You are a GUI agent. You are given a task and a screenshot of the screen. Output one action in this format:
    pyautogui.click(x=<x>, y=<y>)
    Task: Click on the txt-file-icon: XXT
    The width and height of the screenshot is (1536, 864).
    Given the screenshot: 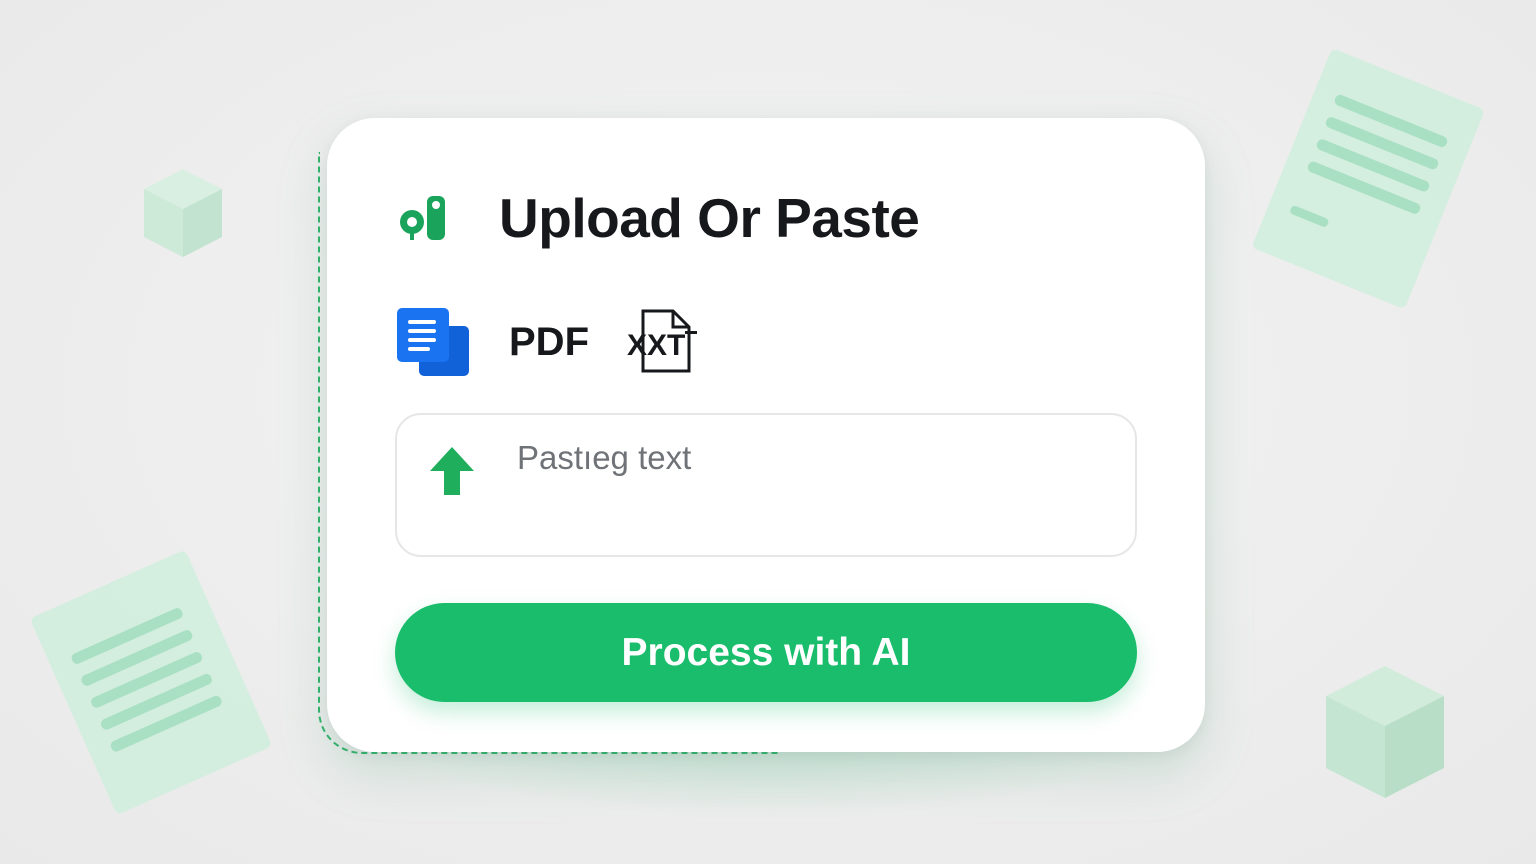 What is the action you would take?
    pyautogui.click(x=663, y=342)
    